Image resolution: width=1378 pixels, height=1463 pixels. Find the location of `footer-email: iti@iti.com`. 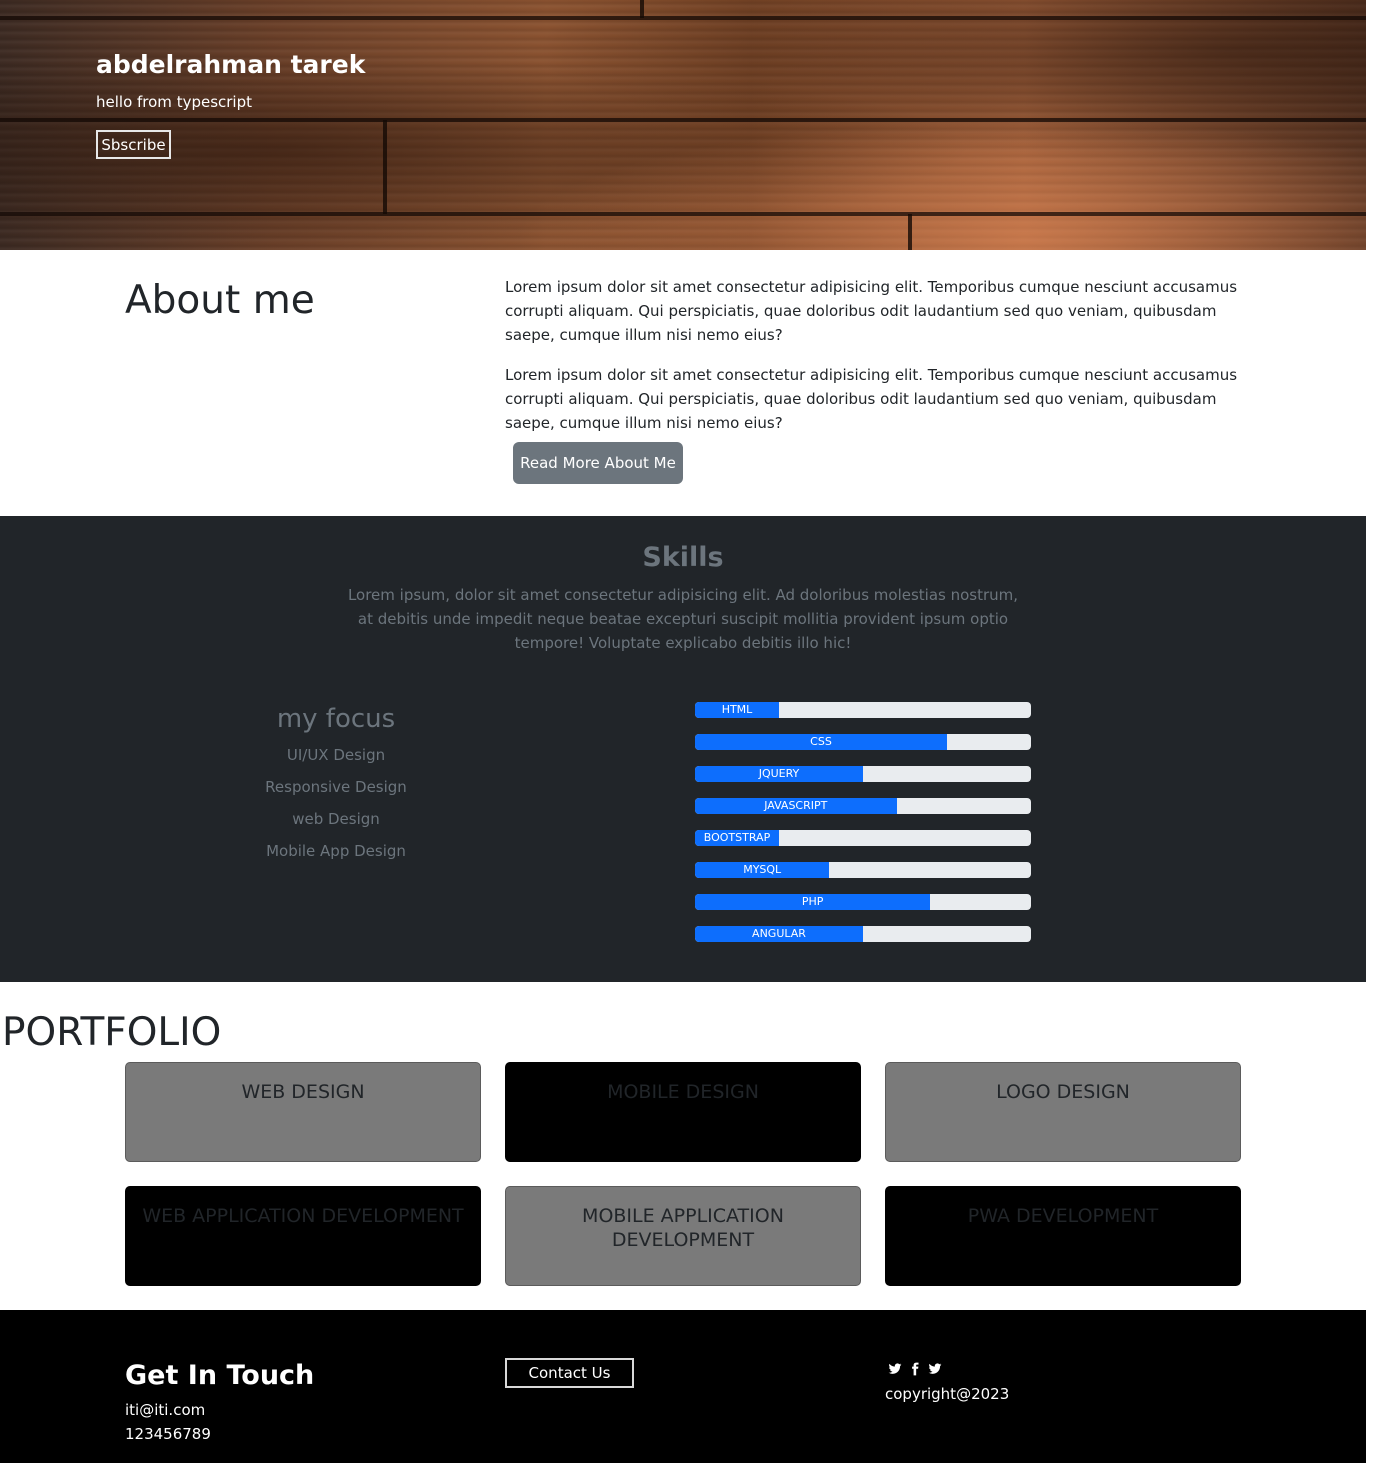

footer-email: iti@iti.com is located at coordinates (165, 1410).